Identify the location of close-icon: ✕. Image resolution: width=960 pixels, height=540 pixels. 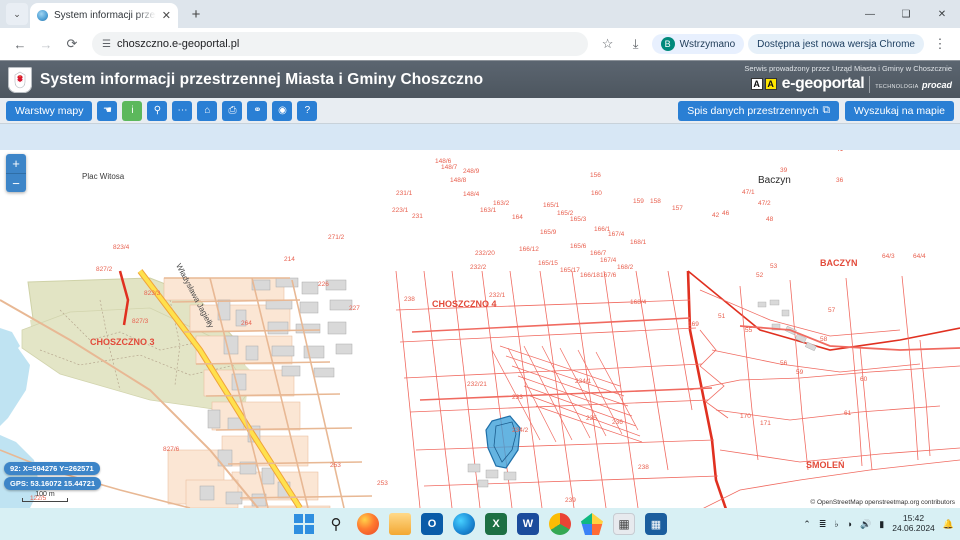
(166, 15).